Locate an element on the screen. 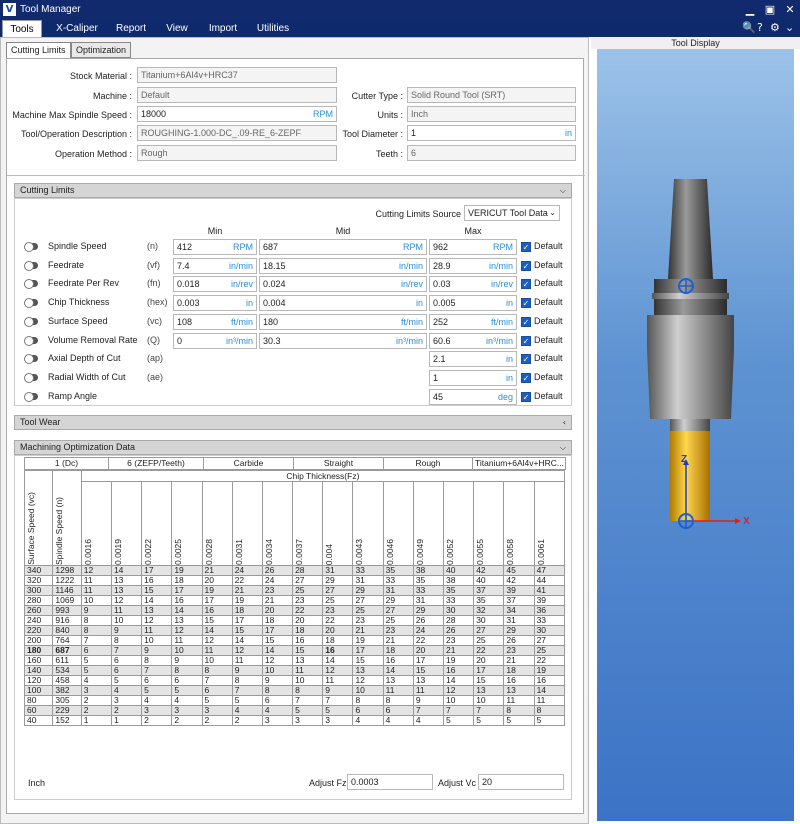 This screenshot has width=800, height=824. tool-wear-header: Tool Wear ‹ is located at coordinates (293, 422).